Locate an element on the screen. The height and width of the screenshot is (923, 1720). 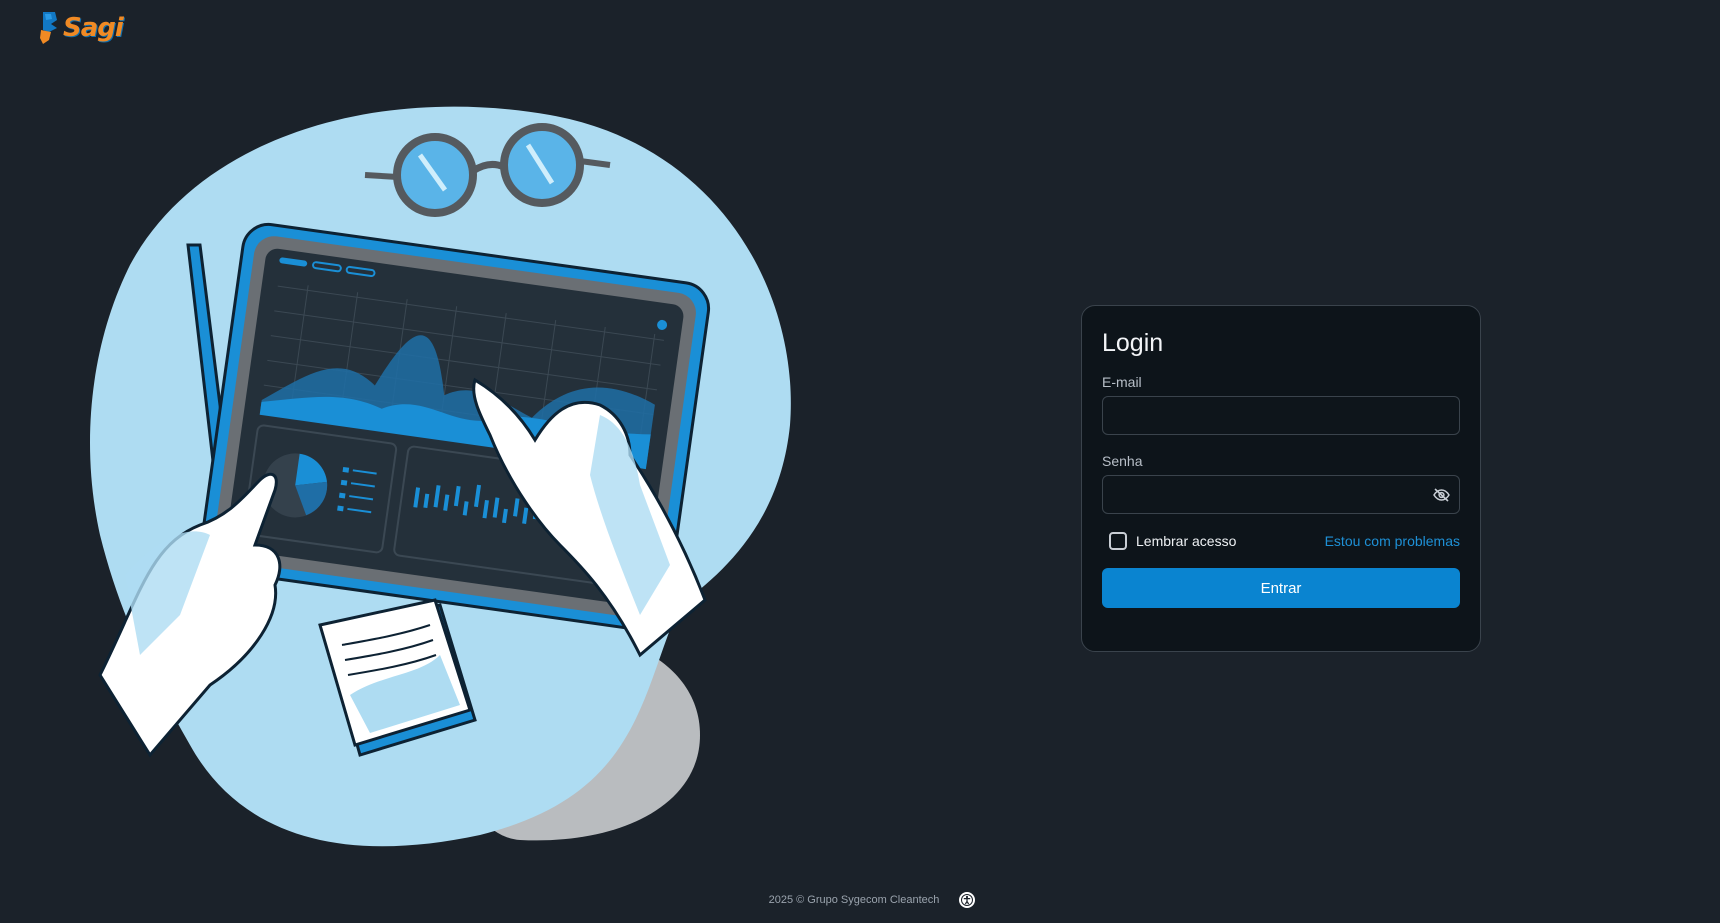
remember-checkbox is located at coordinates (1118, 541).